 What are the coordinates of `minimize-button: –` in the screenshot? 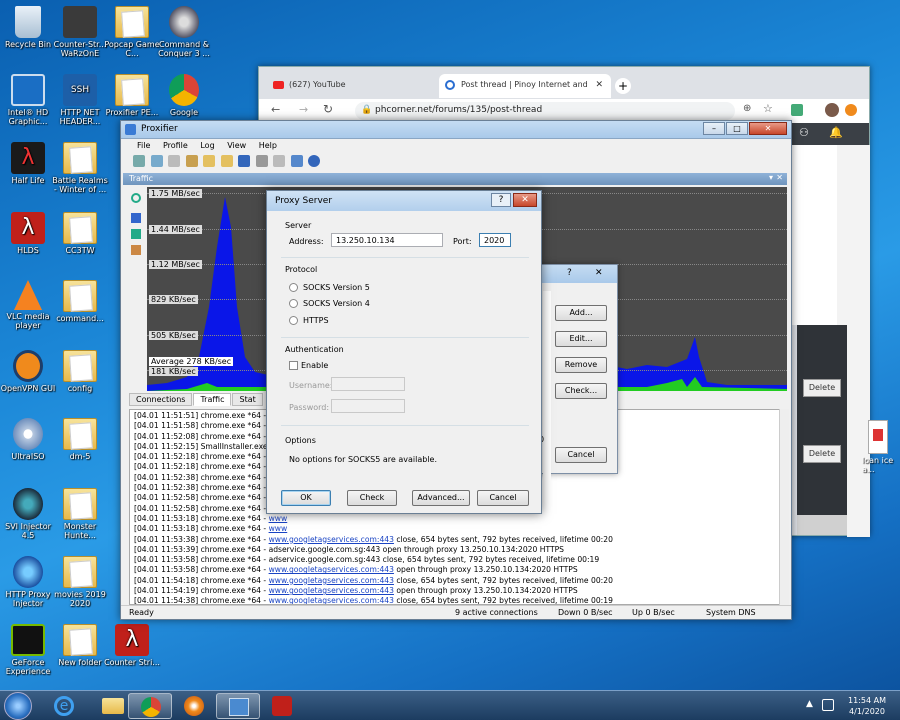 It's located at (714, 128).